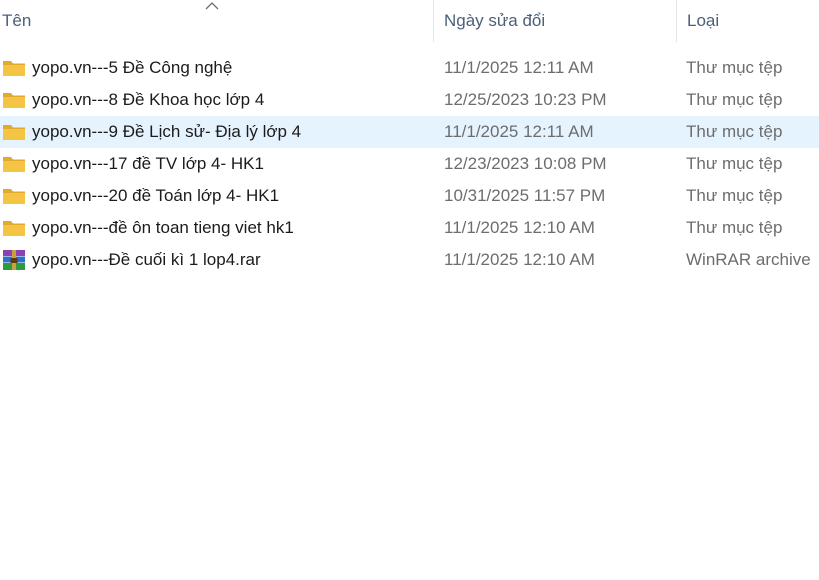 The image size is (819, 580). What do you see at coordinates (703, 20) in the screenshot?
I see `column-header-type-label: Loại` at bounding box center [703, 20].